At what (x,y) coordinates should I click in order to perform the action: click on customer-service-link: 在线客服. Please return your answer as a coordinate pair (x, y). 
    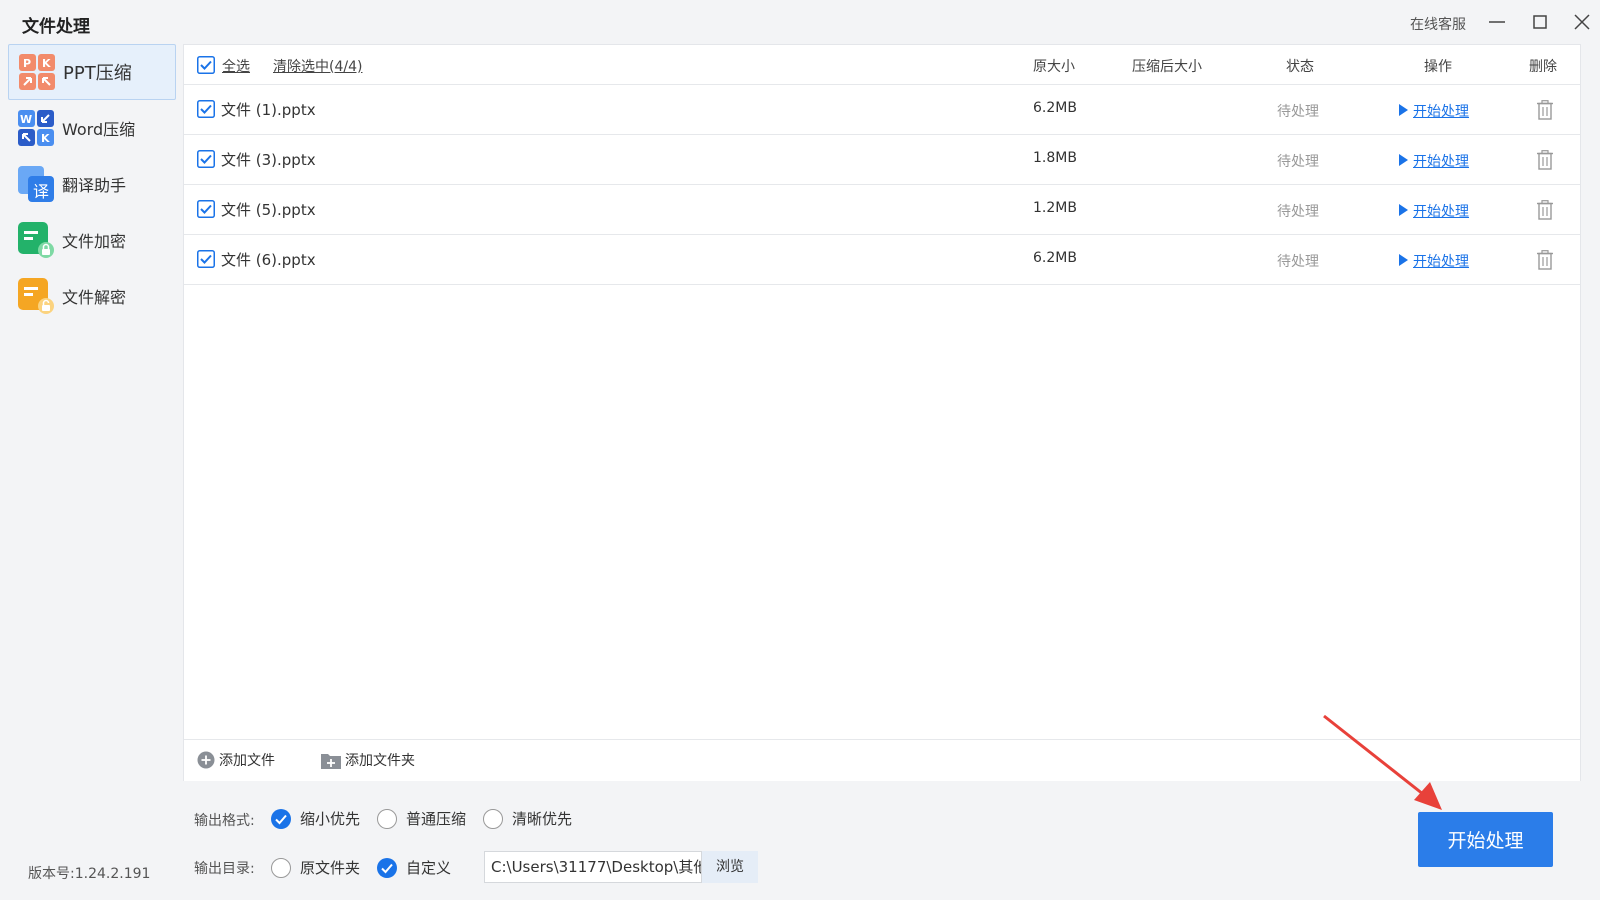
    Looking at the image, I should click on (1438, 24).